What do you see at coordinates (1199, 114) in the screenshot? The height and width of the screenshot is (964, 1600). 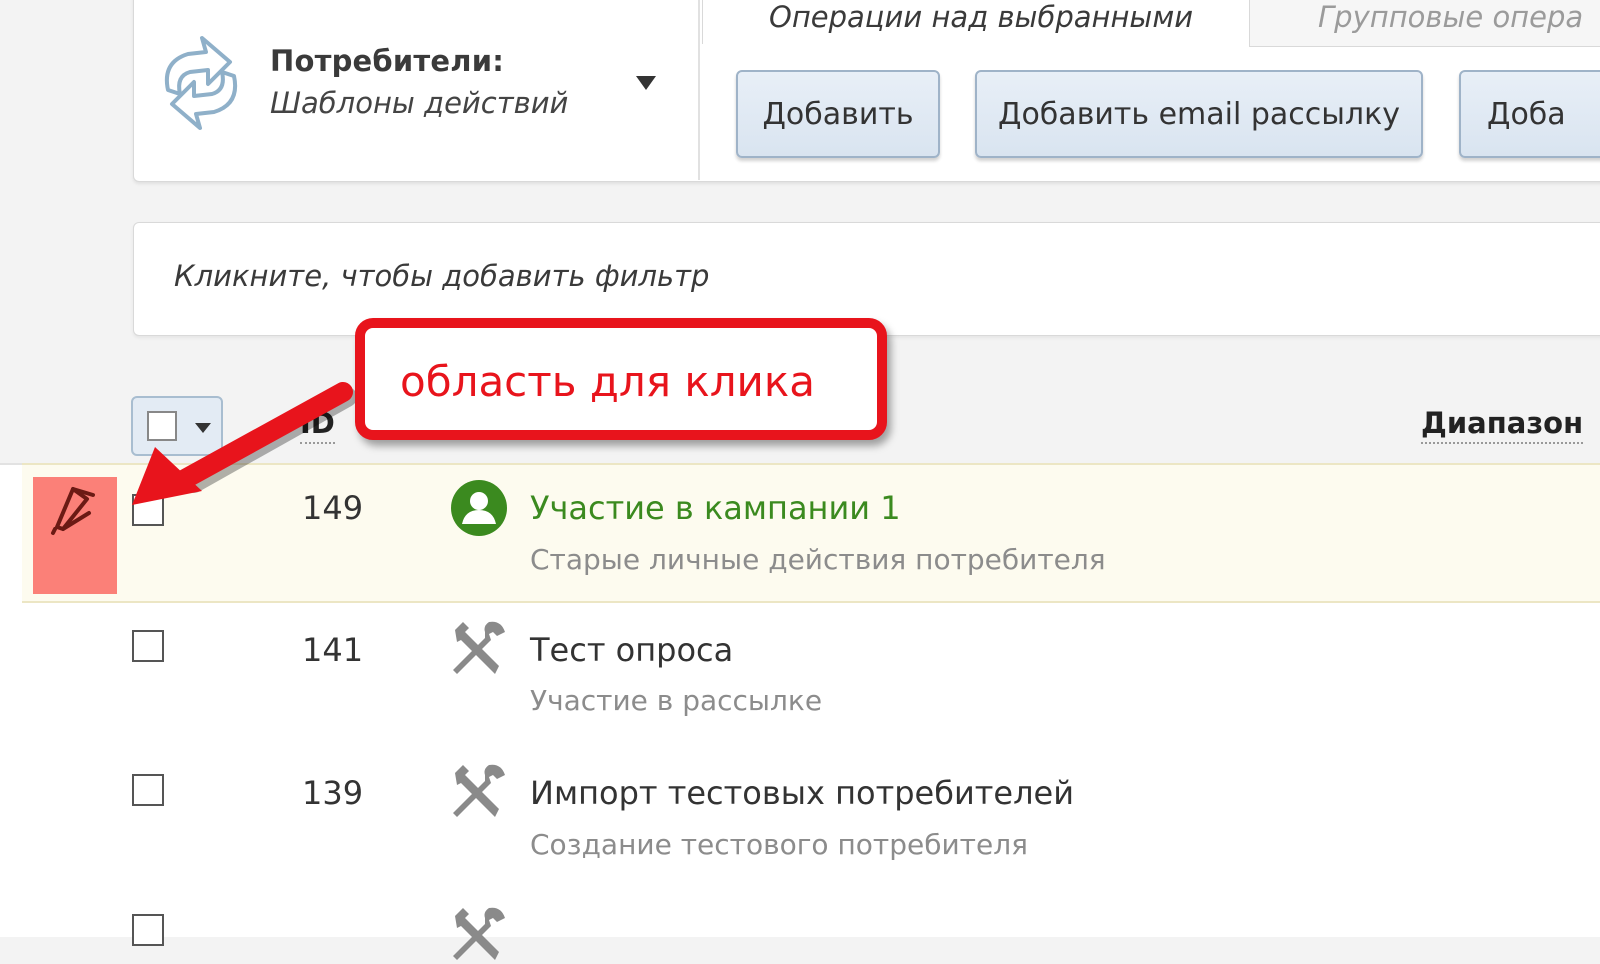 I see `add-email-mailing-button: Добавить email рассылку` at bounding box center [1199, 114].